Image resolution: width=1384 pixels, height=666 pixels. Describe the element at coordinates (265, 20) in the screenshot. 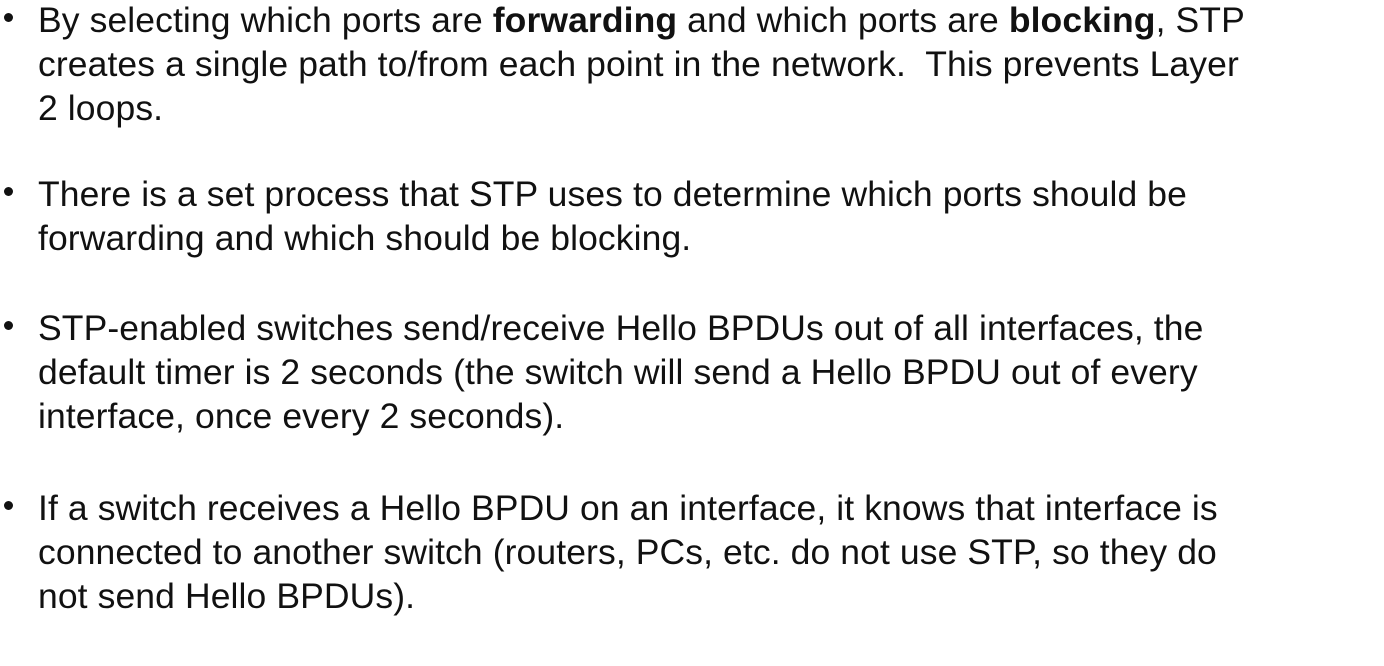

I see `text-segment: By selecting which ports are` at that location.